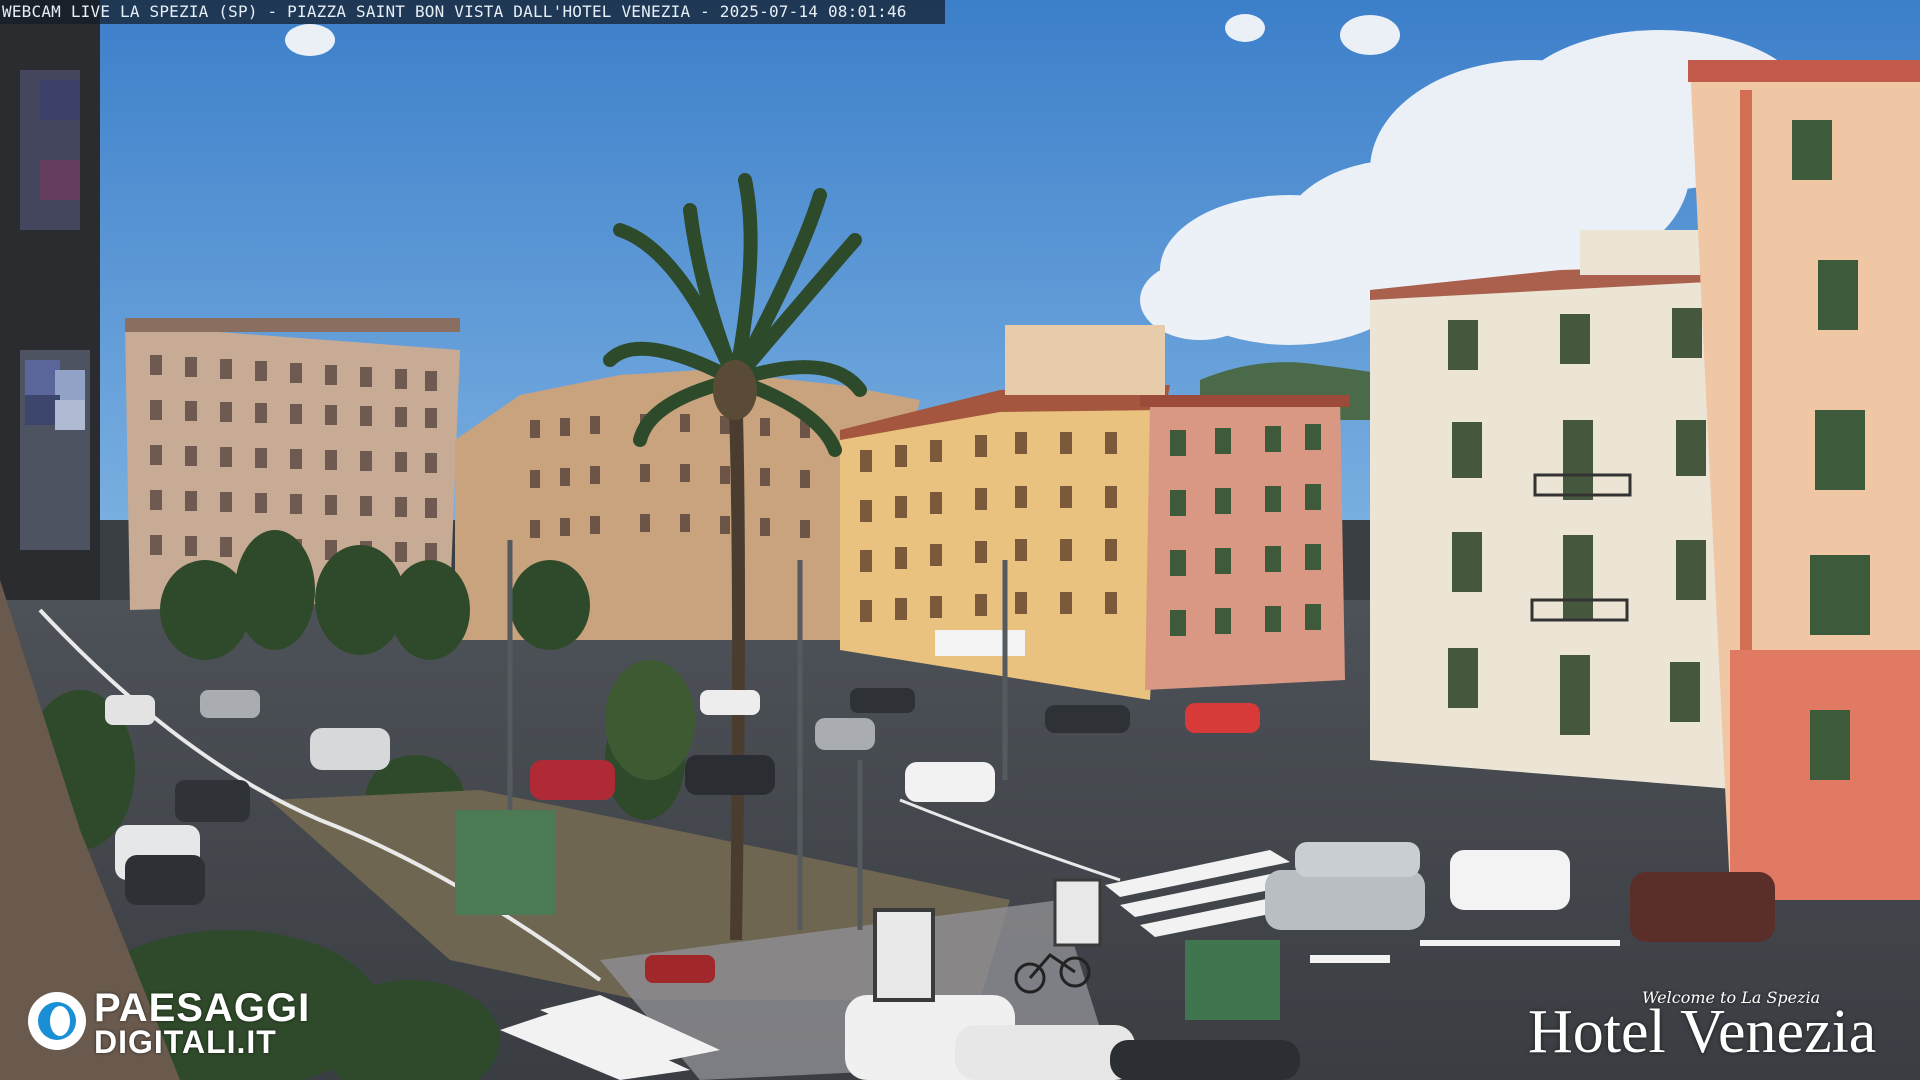 This screenshot has width=1920, height=1080. What do you see at coordinates (1702, 1032) in the screenshot?
I see `hotel-name: Hotel Venezia` at bounding box center [1702, 1032].